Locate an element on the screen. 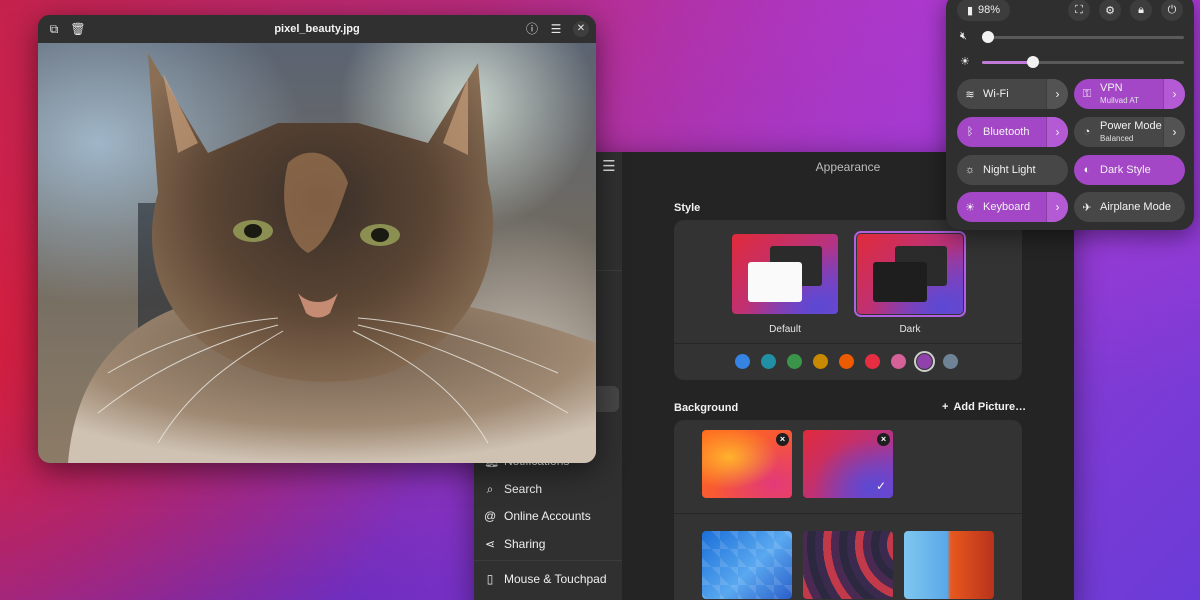 The height and width of the screenshot is (600, 1200). toggle-vpn: ⚿ VPN Mullvad AT › is located at coordinates (1129, 94).